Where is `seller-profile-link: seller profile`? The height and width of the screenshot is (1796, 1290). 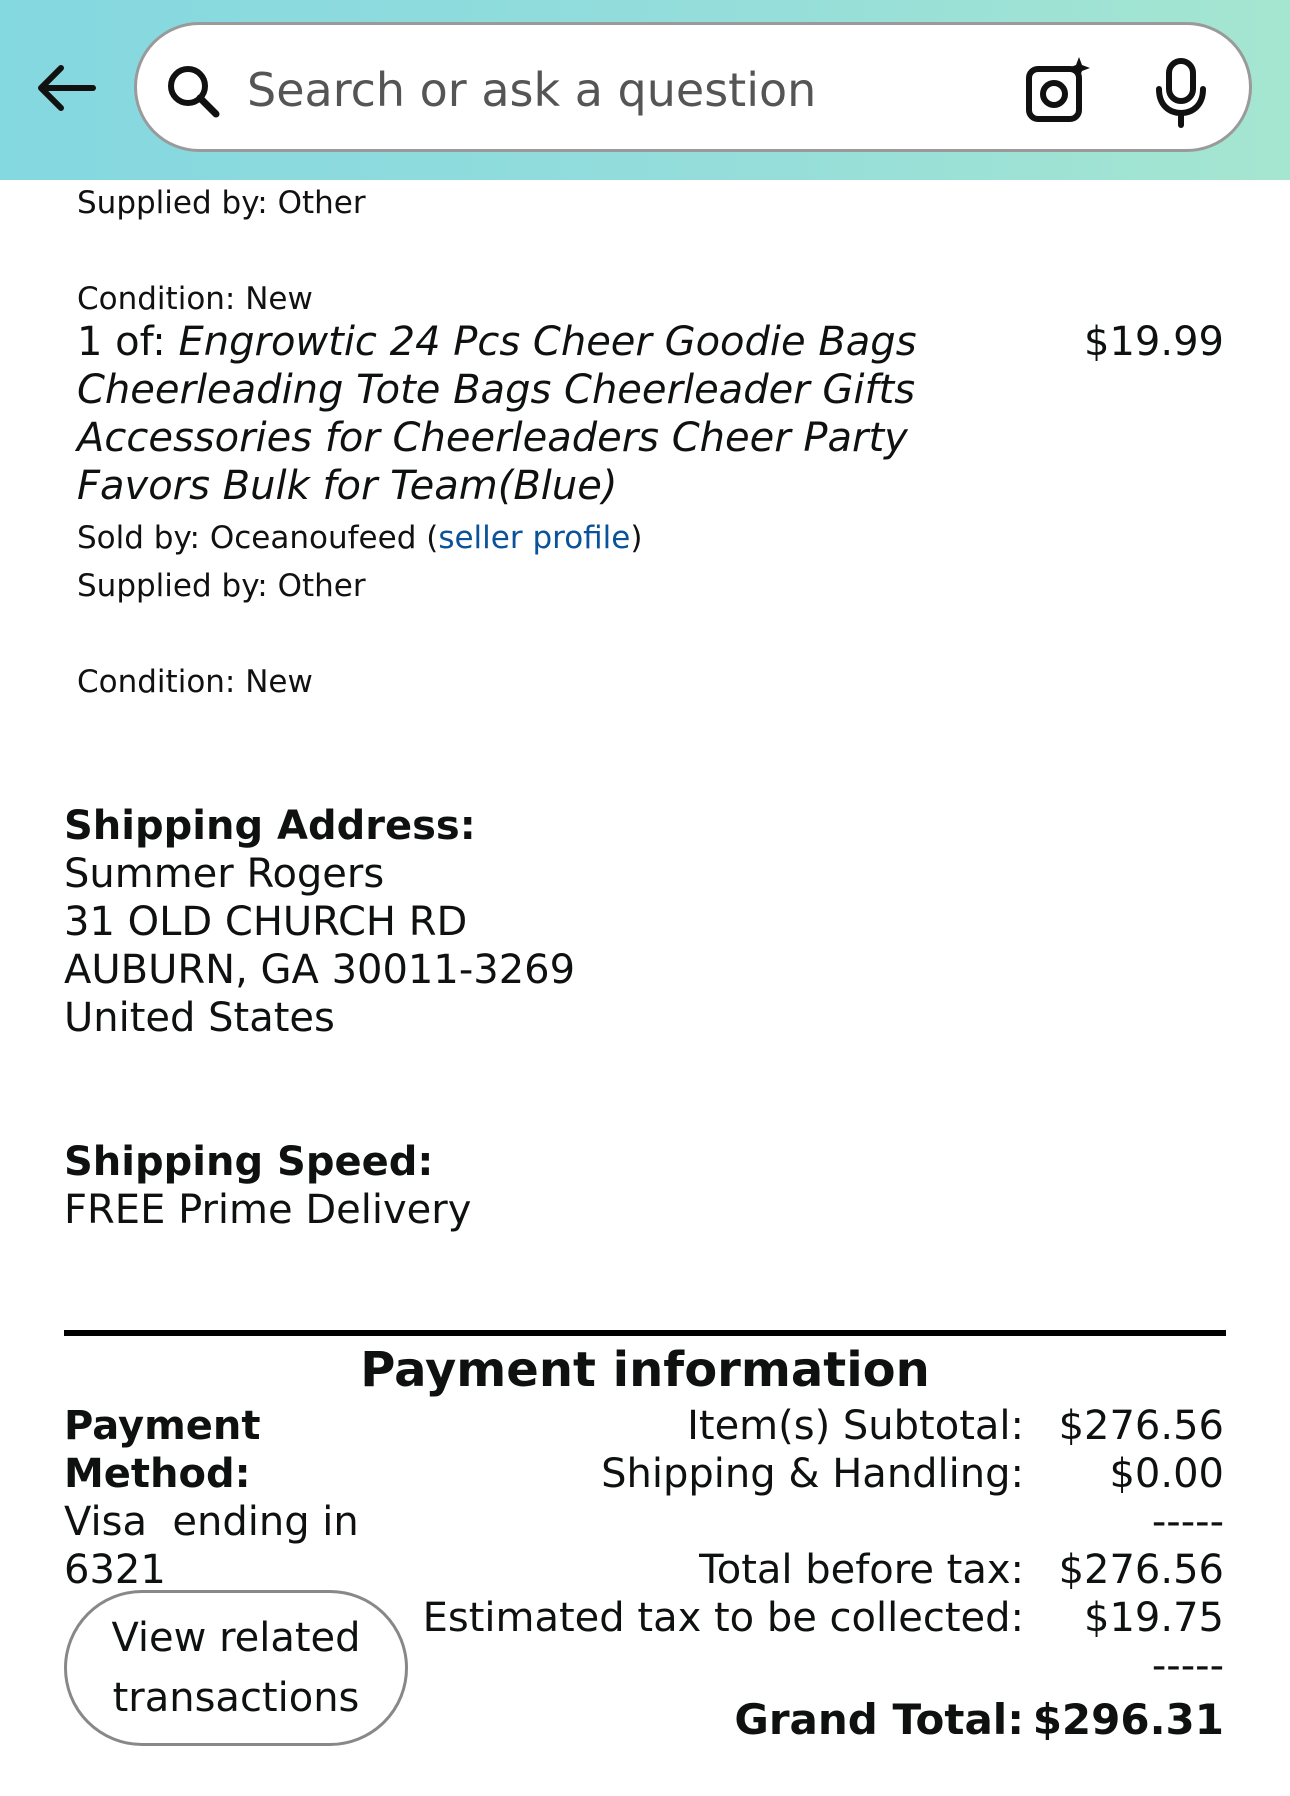 seller-profile-link: seller profile is located at coordinates (534, 538).